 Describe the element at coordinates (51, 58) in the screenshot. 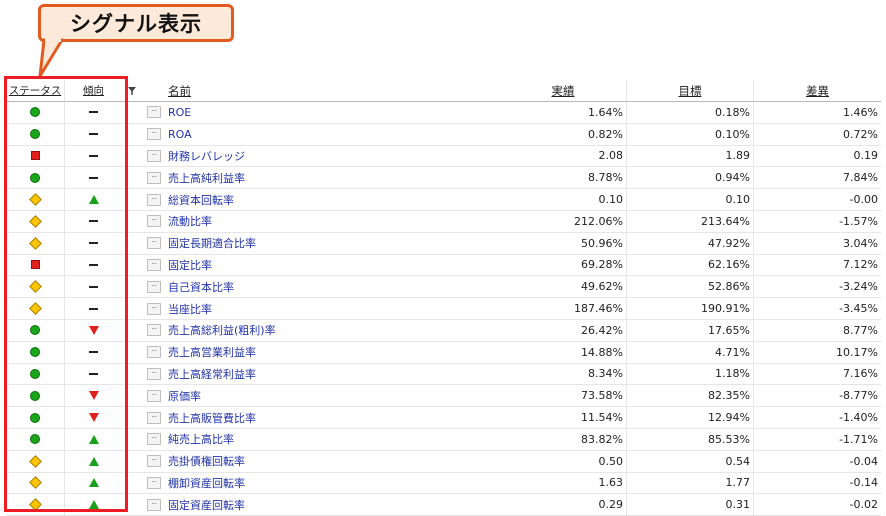

I see `callout-pointer` at that location.